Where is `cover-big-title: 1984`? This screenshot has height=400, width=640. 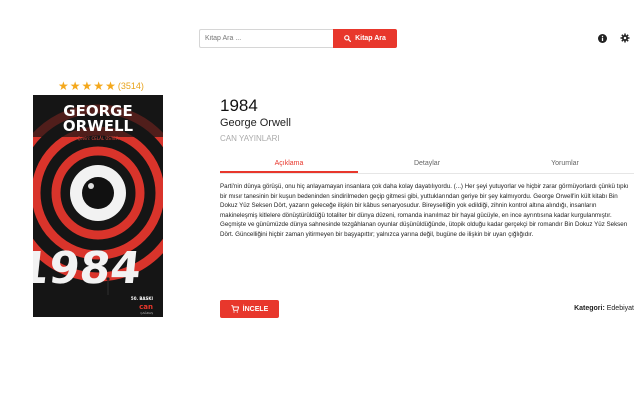 cover-big-title: 1984 is located at coordinates (88, 268).